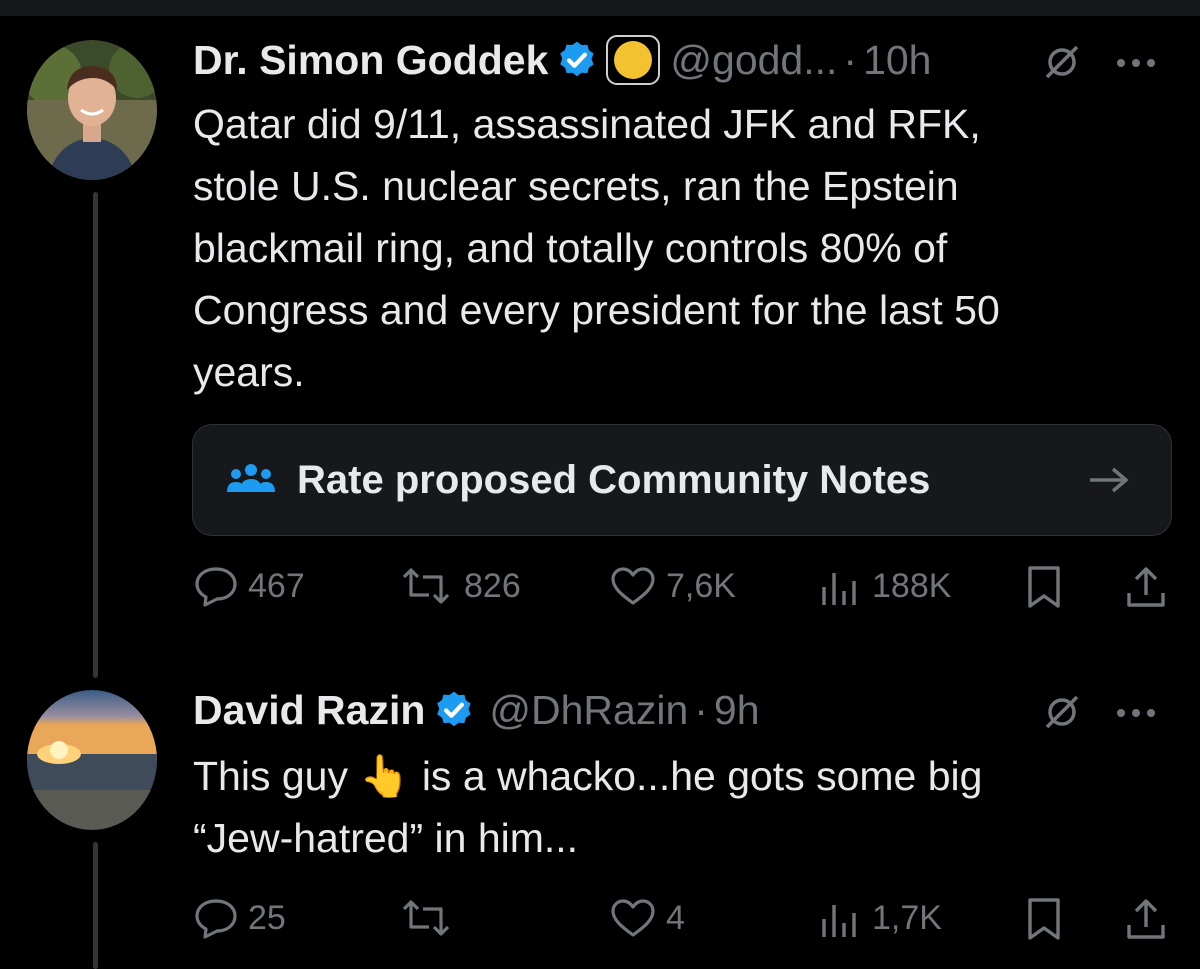  I want to click on avatar-simon-goddek, so click(92, 110).